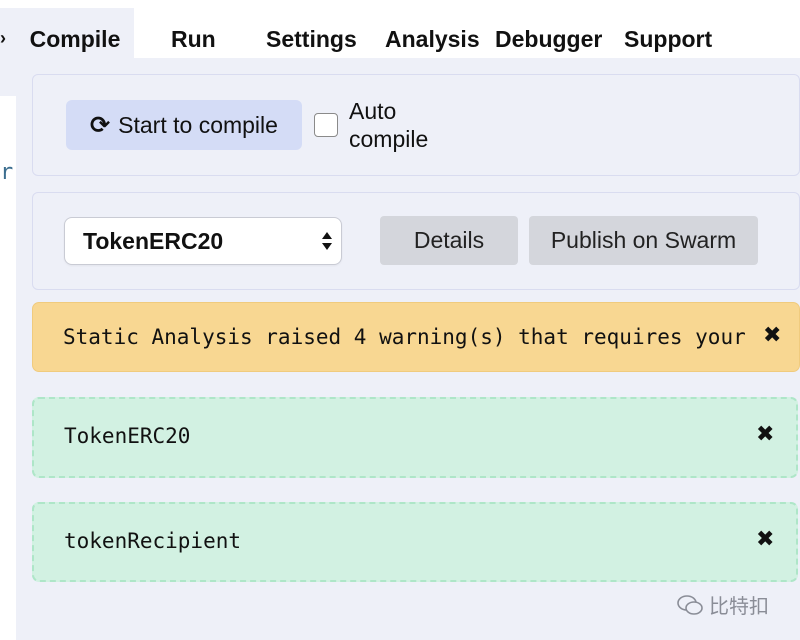  I want to click on compiled-contract-name: tokenRecipient, so click(153, 541).